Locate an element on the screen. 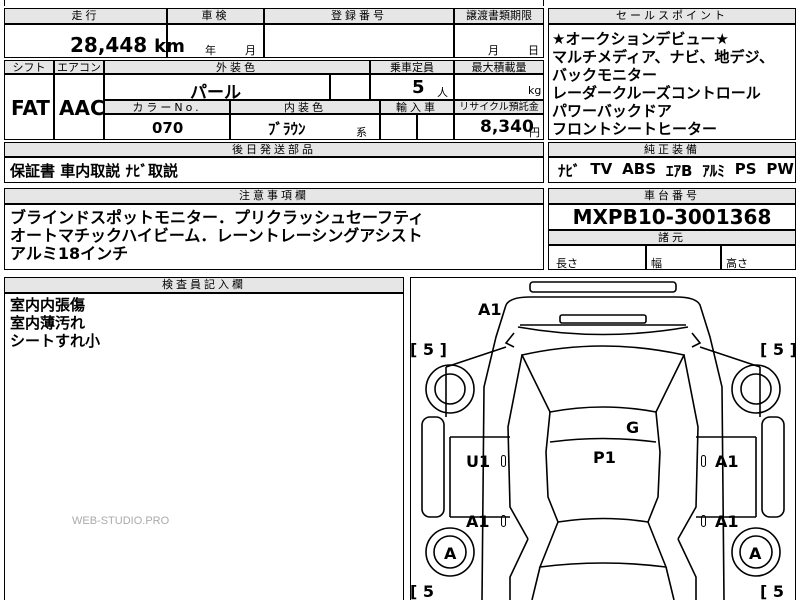  watermark: WEB-STUDIO.PRO is located at coordinates (121, 521).